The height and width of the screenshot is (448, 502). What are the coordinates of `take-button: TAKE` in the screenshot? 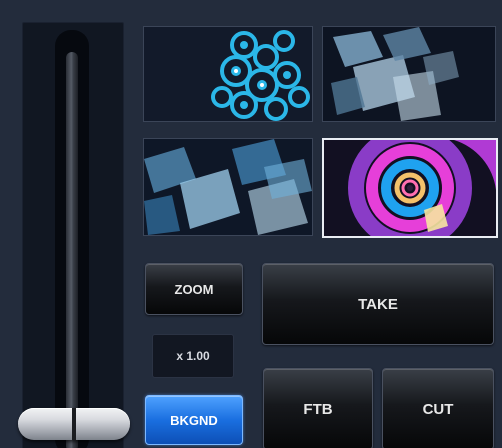 It's located at (378, 304).